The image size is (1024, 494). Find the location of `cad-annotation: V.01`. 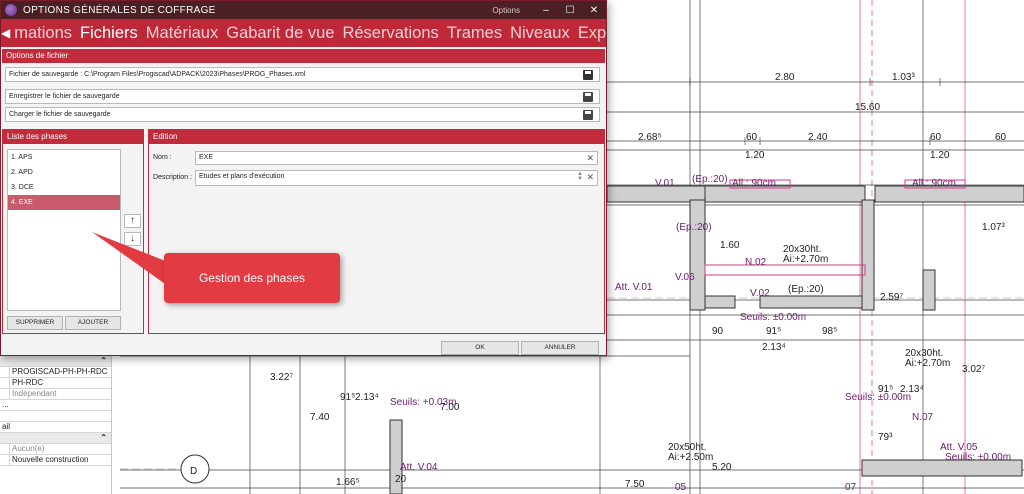

cad-annotation: V.01 is located at coordinates (665, 183).